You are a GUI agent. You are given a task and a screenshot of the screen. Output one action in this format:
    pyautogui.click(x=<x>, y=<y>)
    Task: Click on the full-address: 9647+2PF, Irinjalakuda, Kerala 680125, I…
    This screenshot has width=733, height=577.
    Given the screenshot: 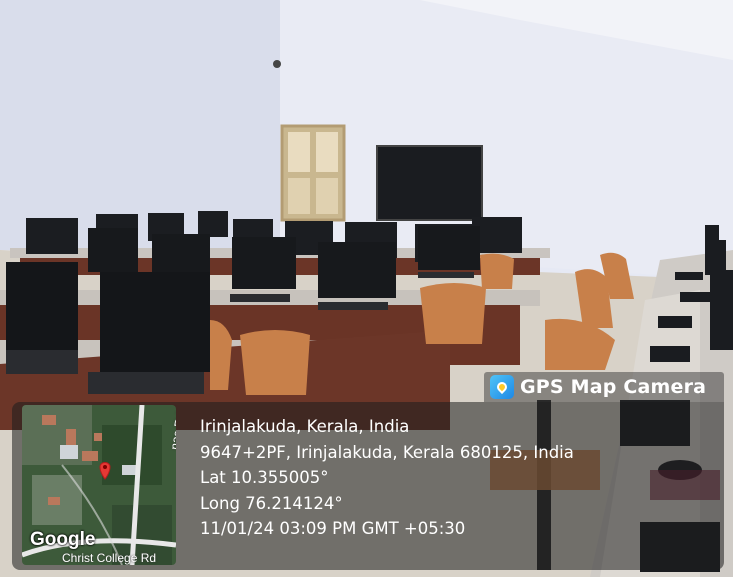 What is the action you would take?
    pyautogui.click(x=387, y=452)
    